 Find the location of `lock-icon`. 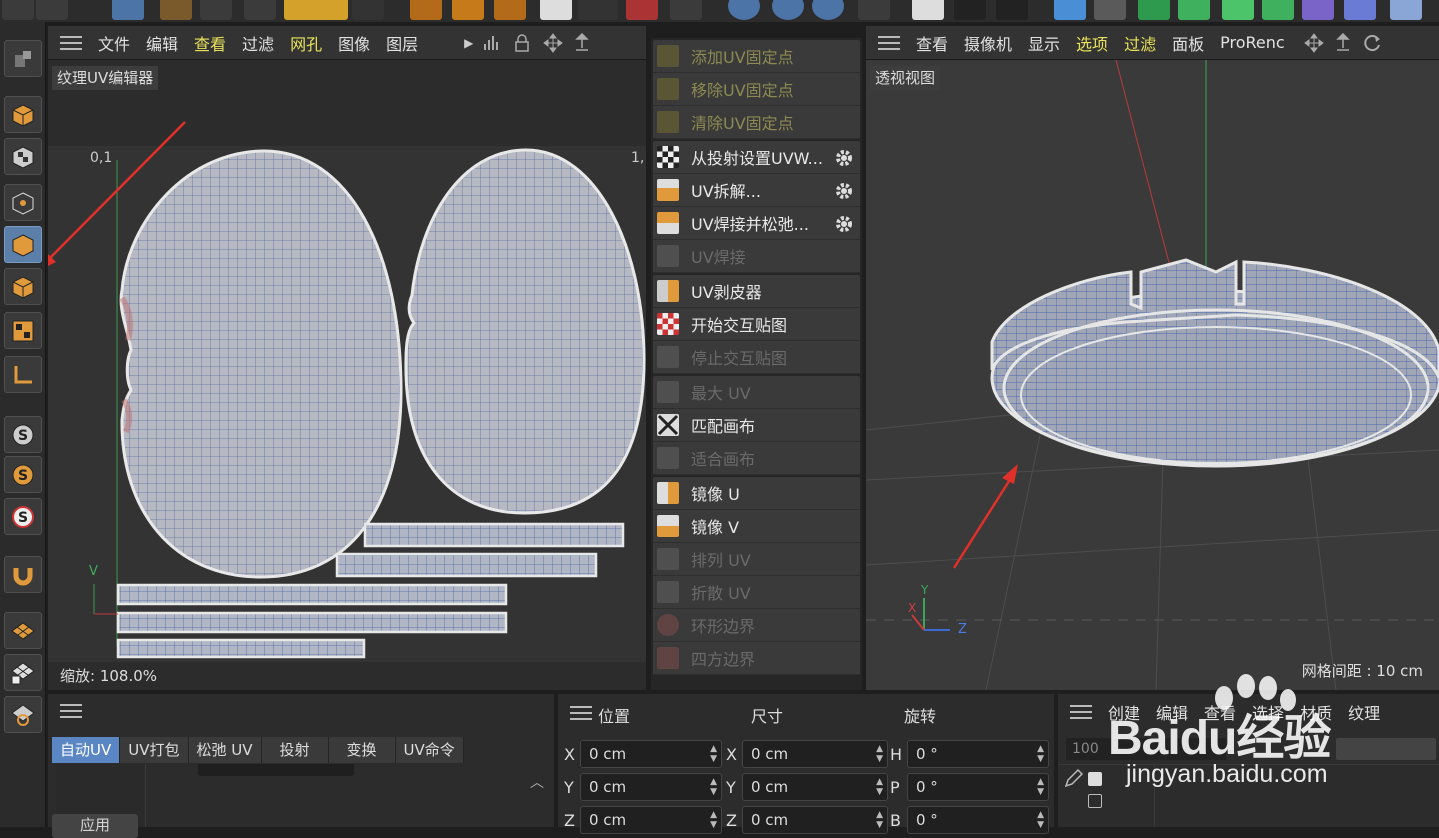

lock-icon is located at coordinates (522, 43).